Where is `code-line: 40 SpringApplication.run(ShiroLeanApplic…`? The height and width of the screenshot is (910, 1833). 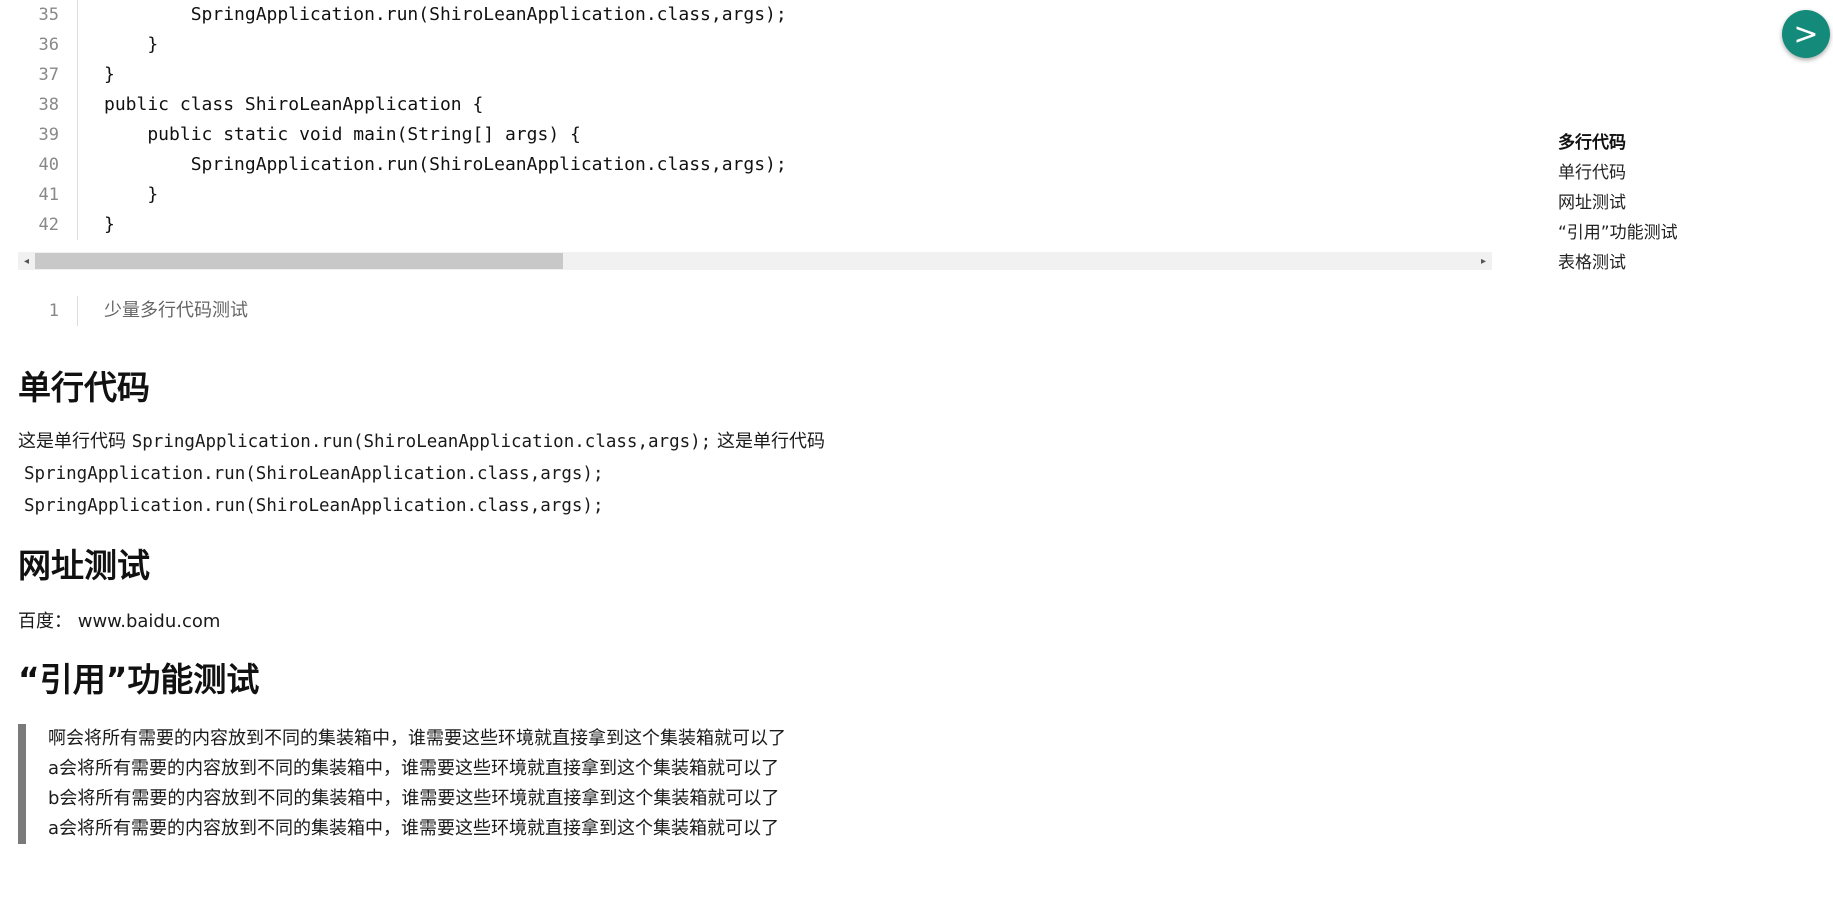 code-line: 40 SpringApplication.run(ShiroLeanApplic… is located at coordinates (755, 165).